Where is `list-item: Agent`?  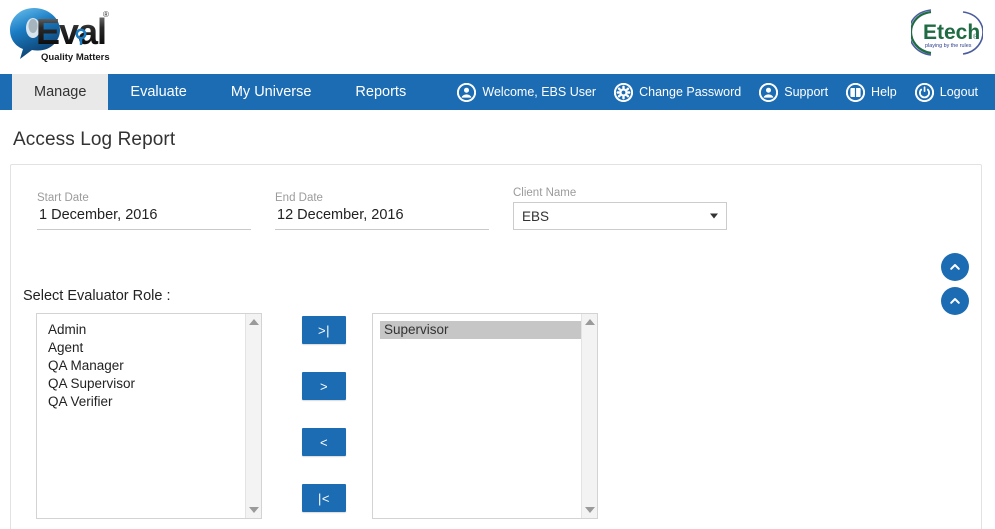 list-item: Agent is located at coordinates (144, 348).